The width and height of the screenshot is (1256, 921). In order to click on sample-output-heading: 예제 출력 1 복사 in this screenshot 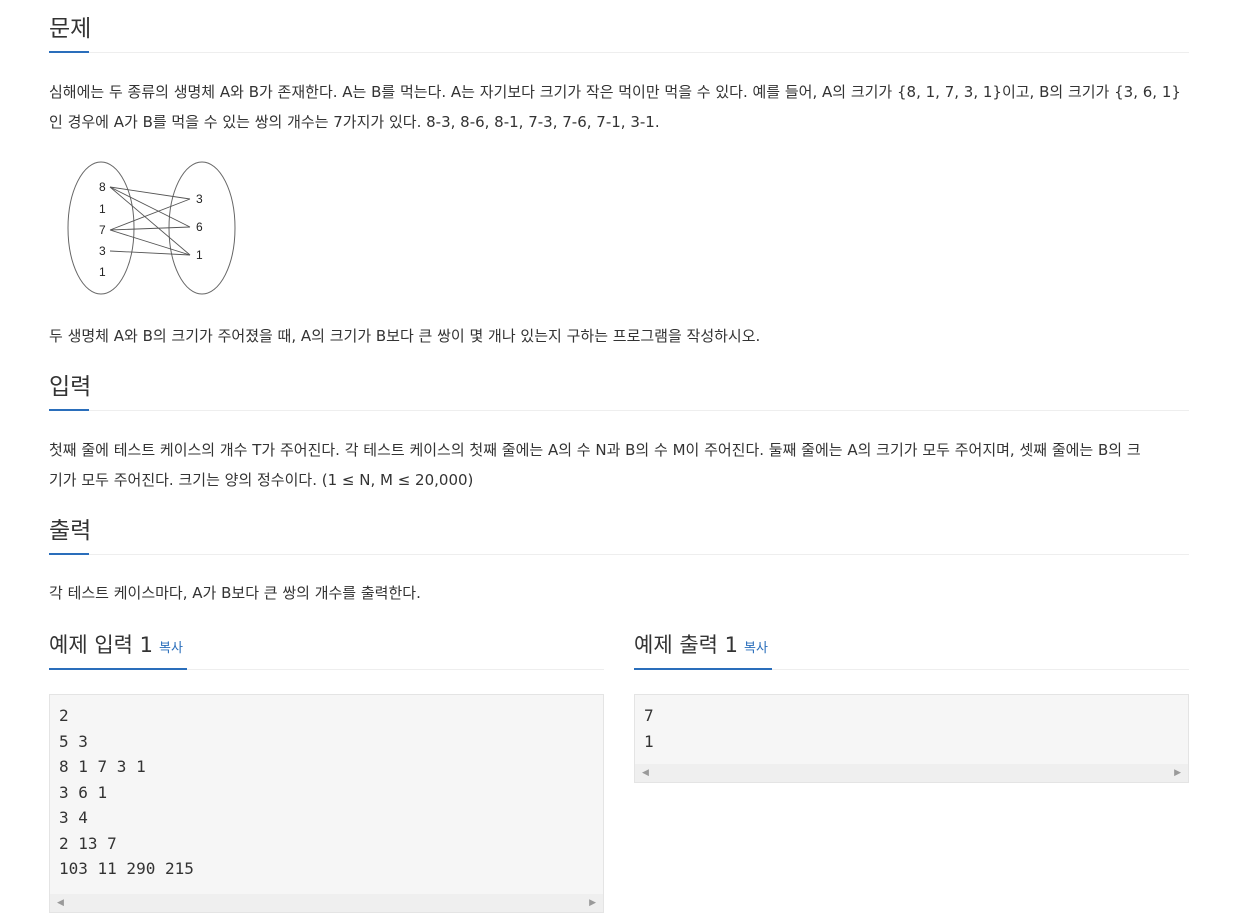, I will do `click(701, 647)`.